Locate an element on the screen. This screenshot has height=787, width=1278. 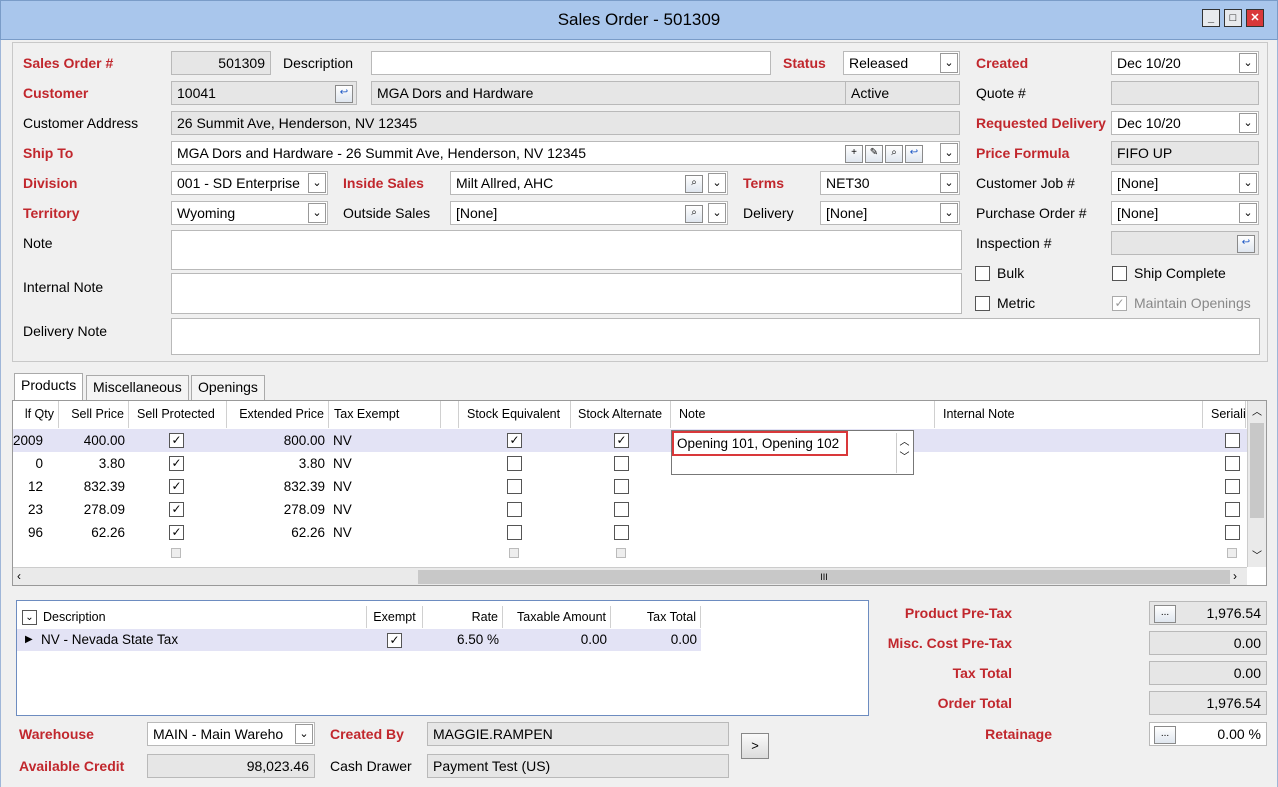
outside-sales-select: [None] ⌕ ⌄ is located at coordinates (589, 213).